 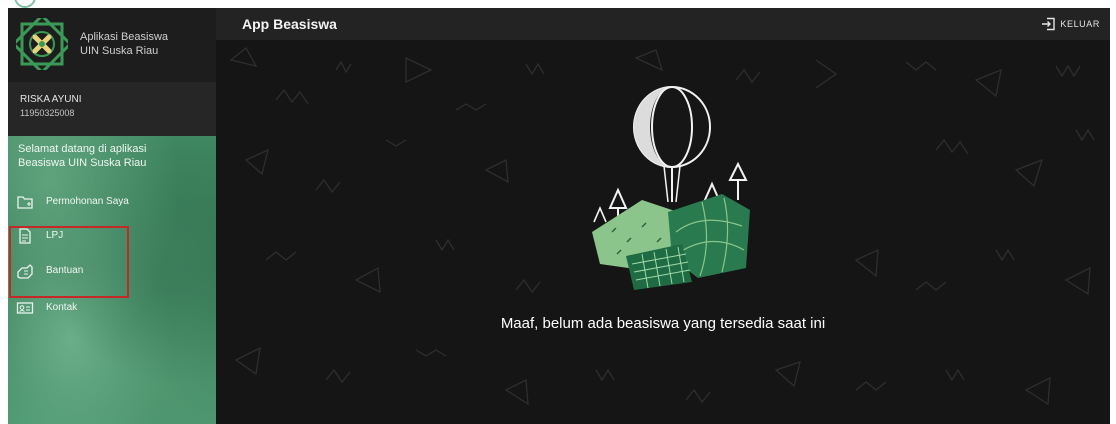 What do you see at coordinates (55, 235) in the screenshot?
I see `sidebar-item-label: LPJ` at bounding box center [55, 235].